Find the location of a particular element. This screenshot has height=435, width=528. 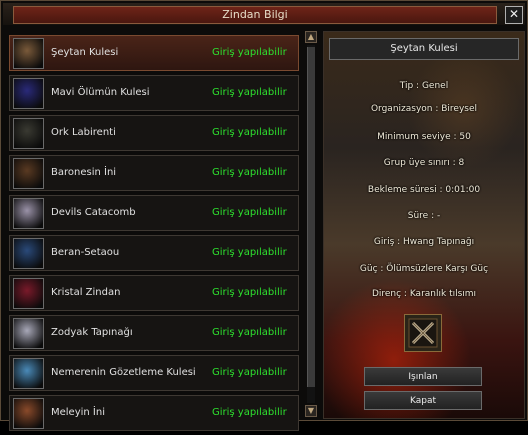

dungeon-row: Beran-Setaou Giriş yapılabilir is located at coordinates (154, 253).